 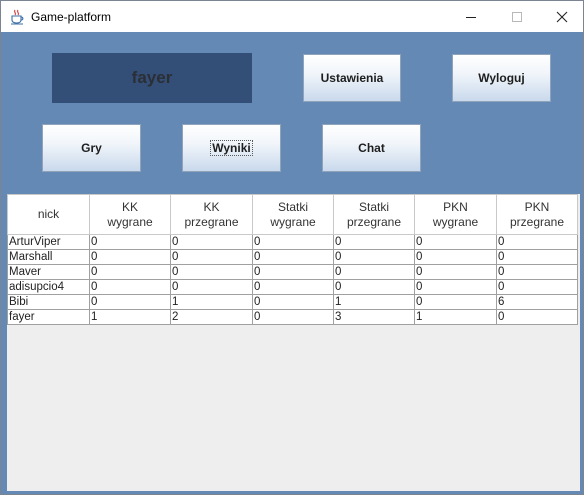 I want to click on close-button, so click(x=561, y=16).